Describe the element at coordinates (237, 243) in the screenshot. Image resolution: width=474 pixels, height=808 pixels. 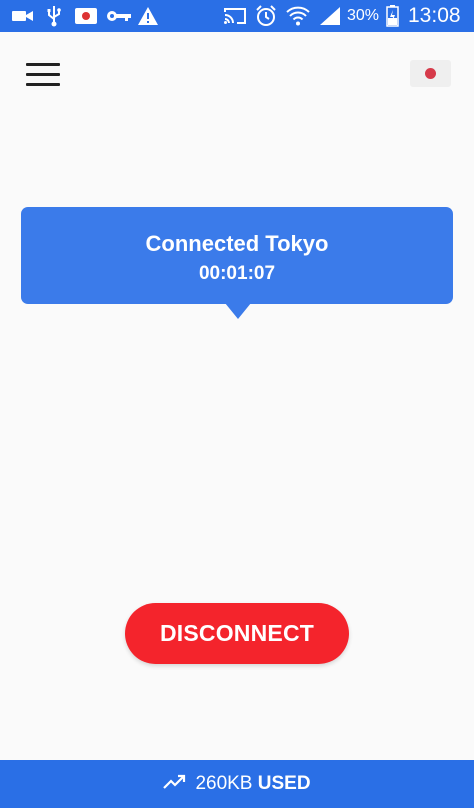
I see `connection-status: Connected Tokyo` at that location.